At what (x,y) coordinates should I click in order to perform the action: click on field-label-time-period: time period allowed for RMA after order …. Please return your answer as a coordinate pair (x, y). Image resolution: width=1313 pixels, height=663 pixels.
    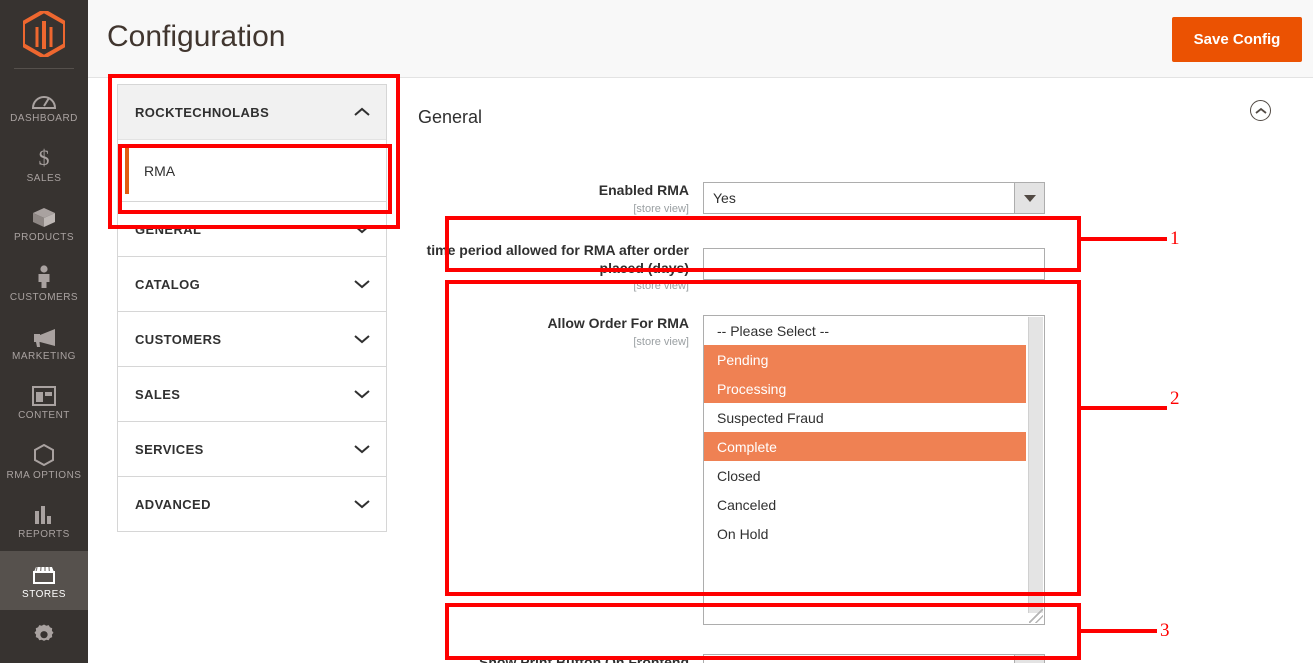
    Looking at the image, I should click on (560, 268).